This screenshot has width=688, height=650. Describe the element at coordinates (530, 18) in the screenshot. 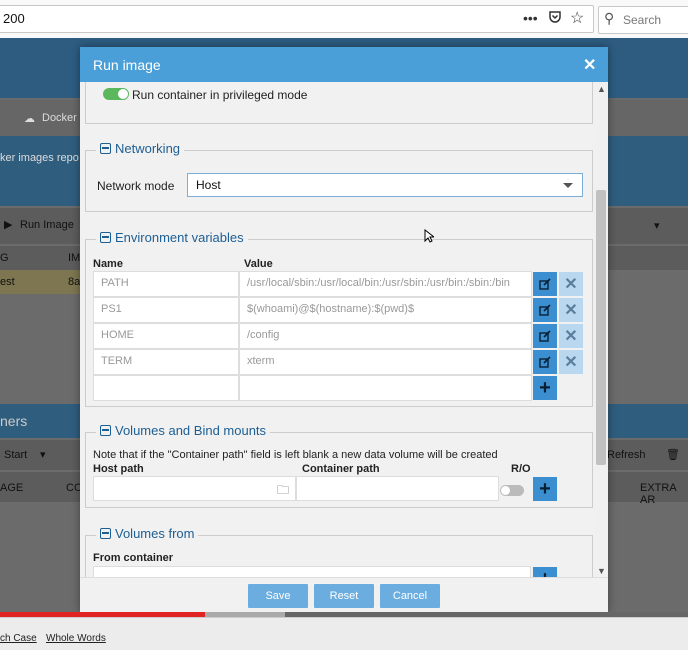

I see `more-actions-icon: •••` at that location.